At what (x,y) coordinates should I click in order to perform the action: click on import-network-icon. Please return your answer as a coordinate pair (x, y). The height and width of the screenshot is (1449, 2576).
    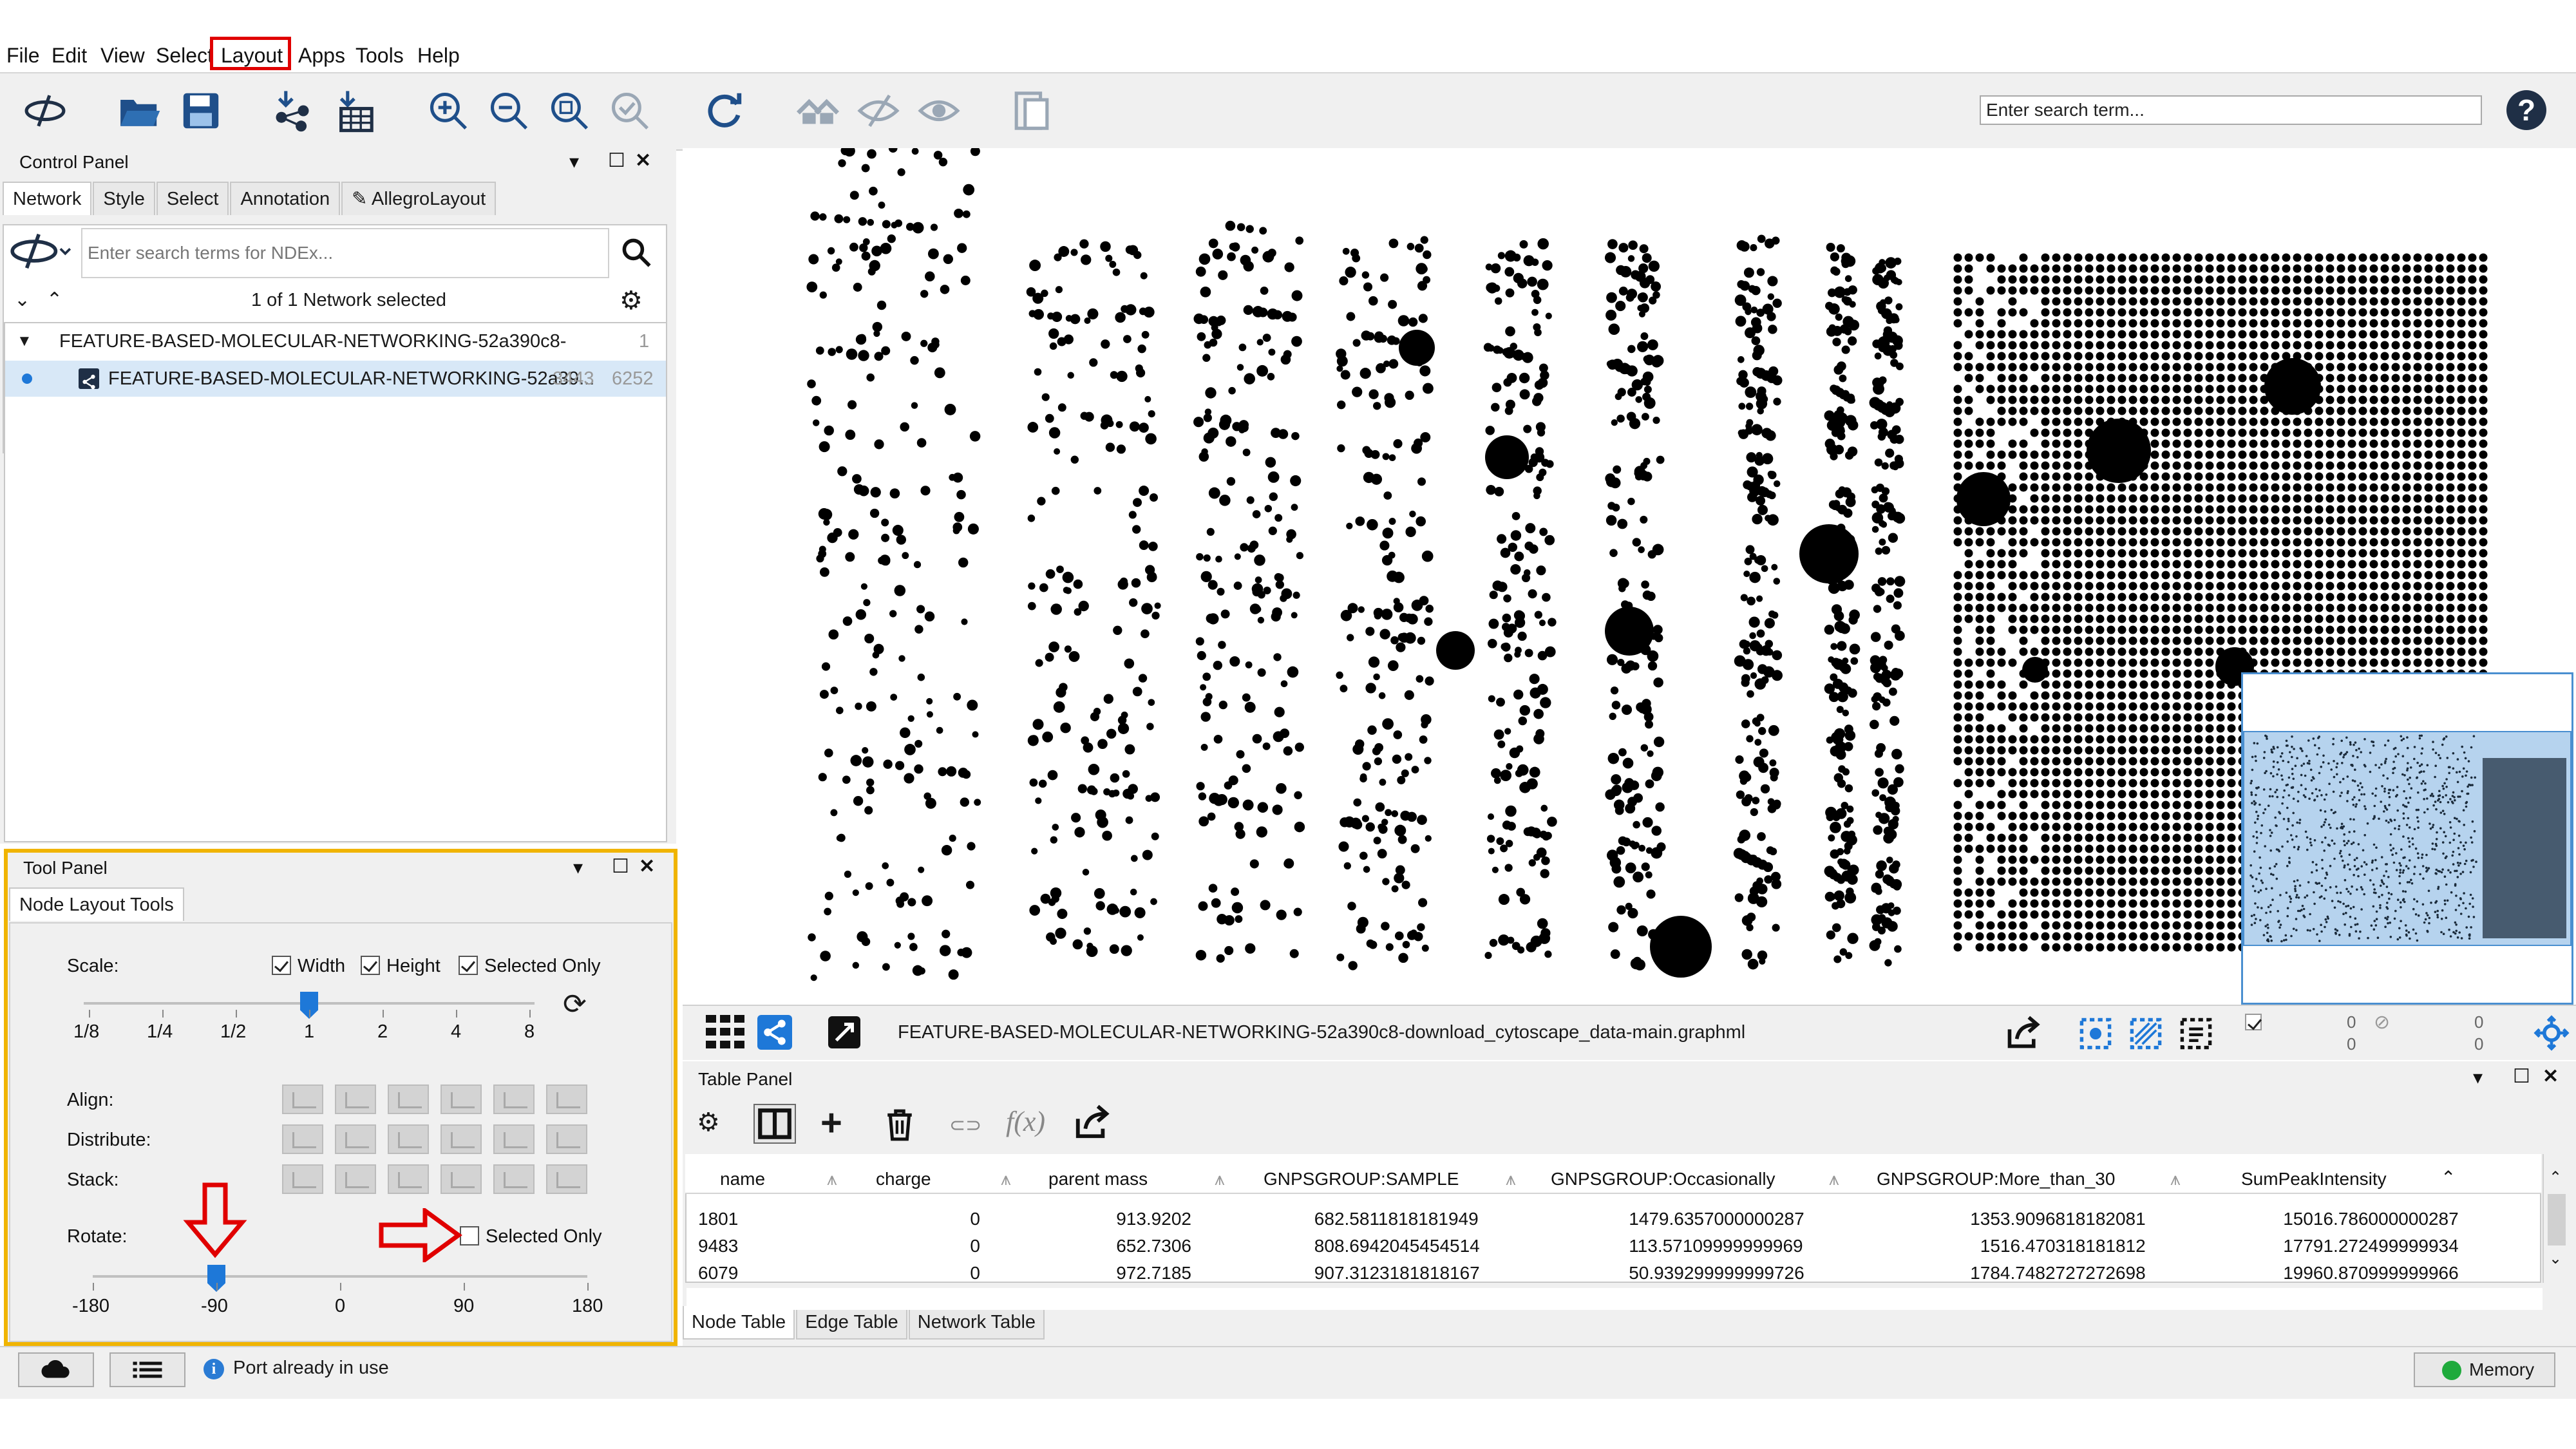
    Looking at the image, I should click on (293, 111).